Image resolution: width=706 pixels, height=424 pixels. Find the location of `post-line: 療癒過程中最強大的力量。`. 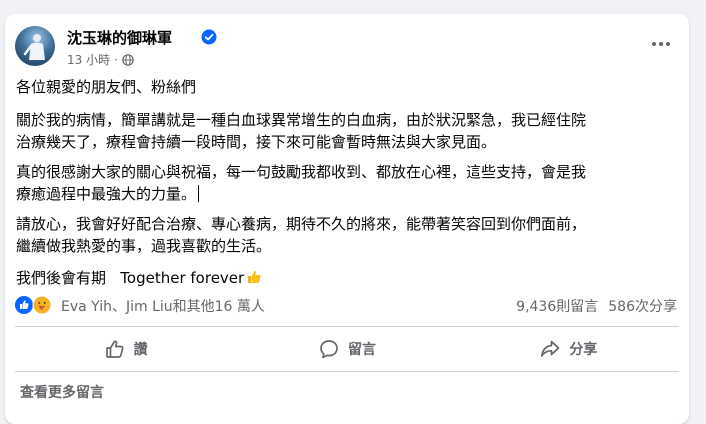

post-line: 療癒過程中最強大的力量。 is located at coordinates (106, 194).